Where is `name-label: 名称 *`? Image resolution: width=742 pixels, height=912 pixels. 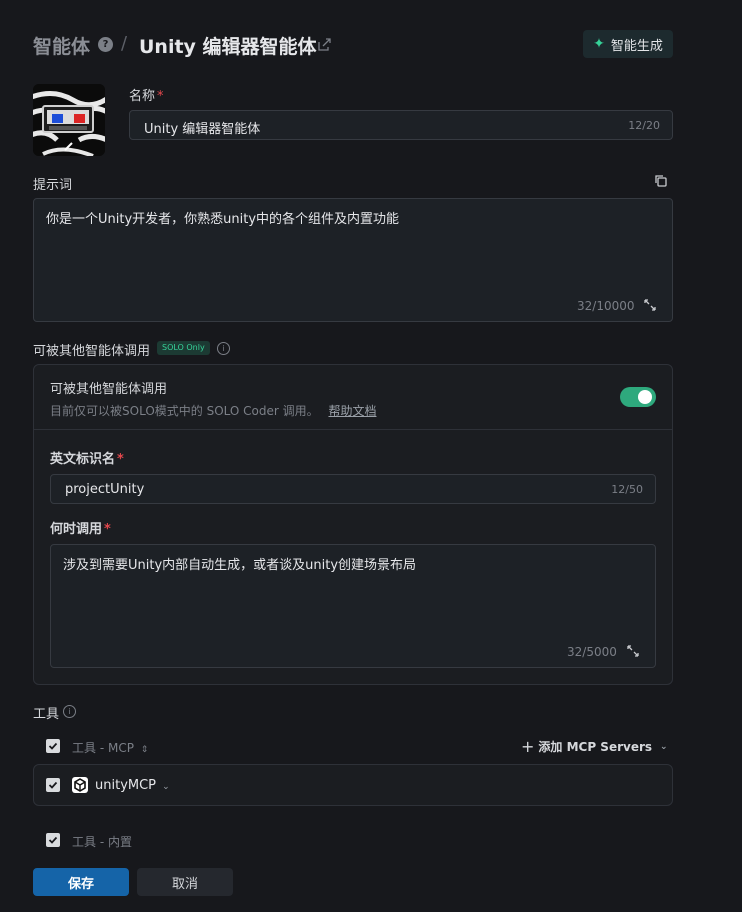 name-label: 名称 * is located at coordinates (146, 96).